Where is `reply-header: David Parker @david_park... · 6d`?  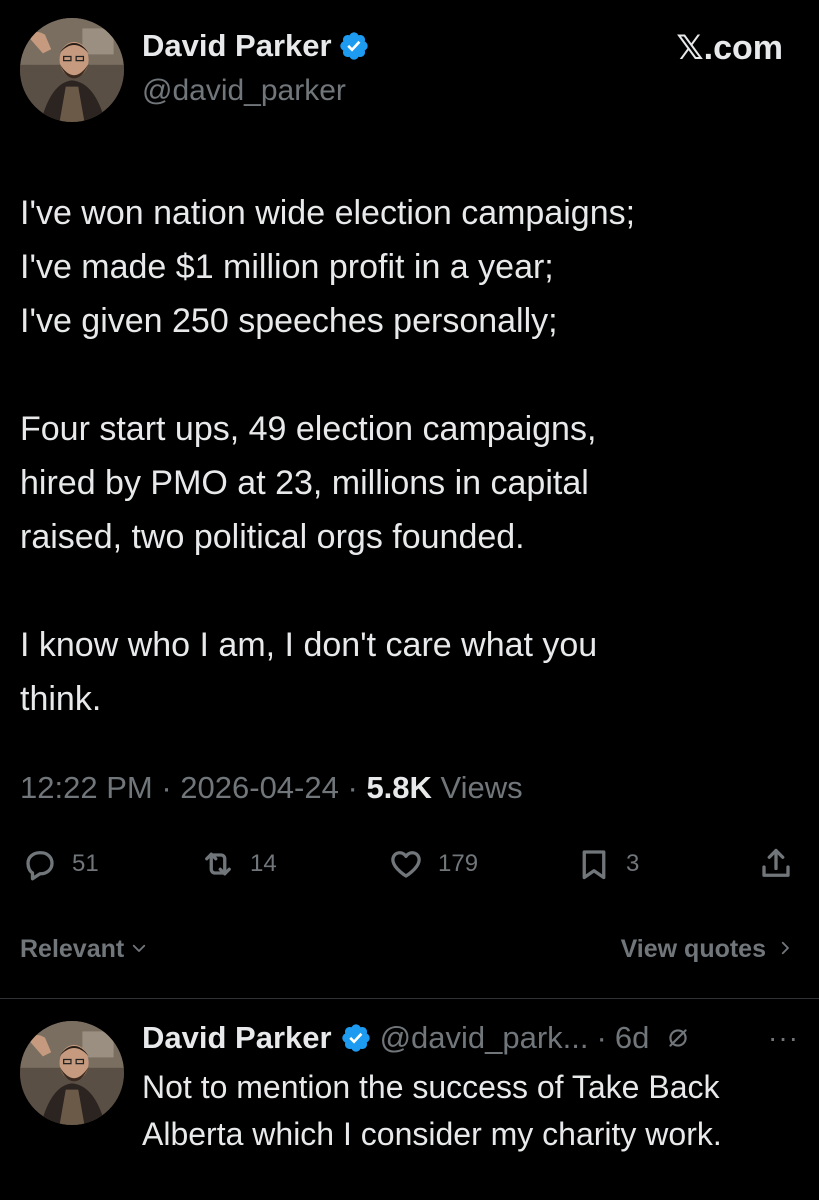
reply-header: David Parker @david_park... · 6d is located at coordinates (472, 1038).